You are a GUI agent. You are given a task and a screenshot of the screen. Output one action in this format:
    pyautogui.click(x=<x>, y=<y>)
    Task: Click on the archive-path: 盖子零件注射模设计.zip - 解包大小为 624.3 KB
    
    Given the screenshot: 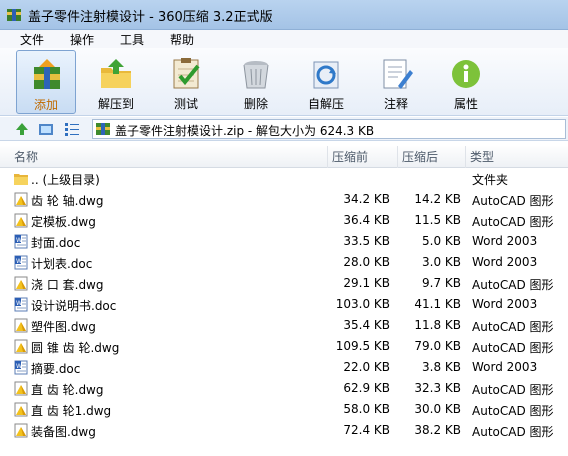 What is the action you would take?
    pyautogui.click(x=245, y=131)
    